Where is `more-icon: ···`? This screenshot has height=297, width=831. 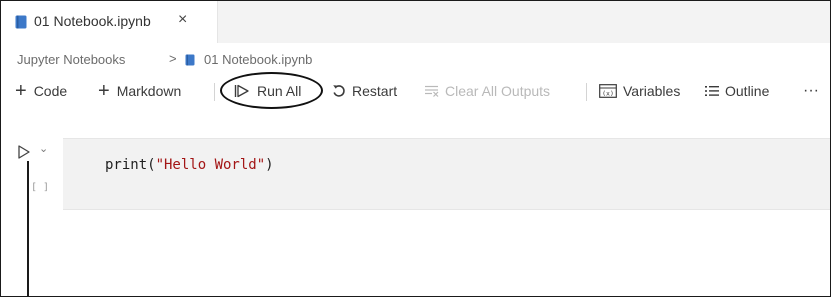
more-icon: ··· is located at coordinates (811, 90).